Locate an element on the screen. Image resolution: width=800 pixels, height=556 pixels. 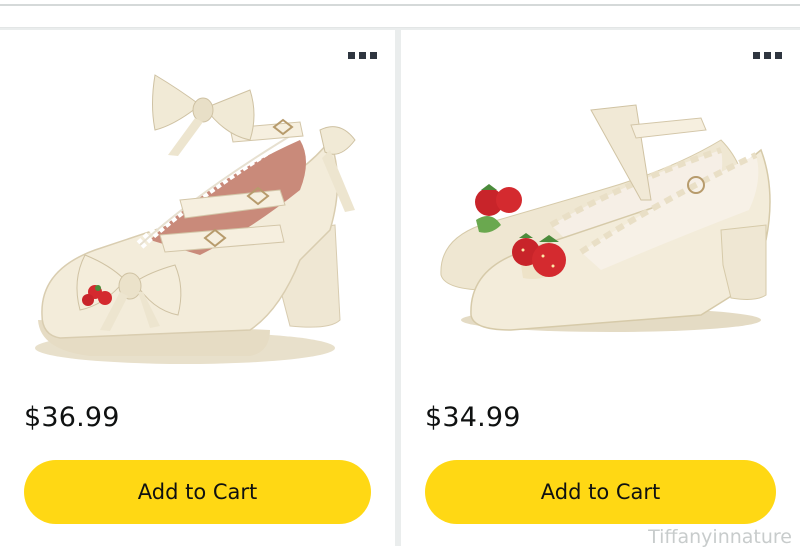
top-divider is located at coordinates (400, 5).